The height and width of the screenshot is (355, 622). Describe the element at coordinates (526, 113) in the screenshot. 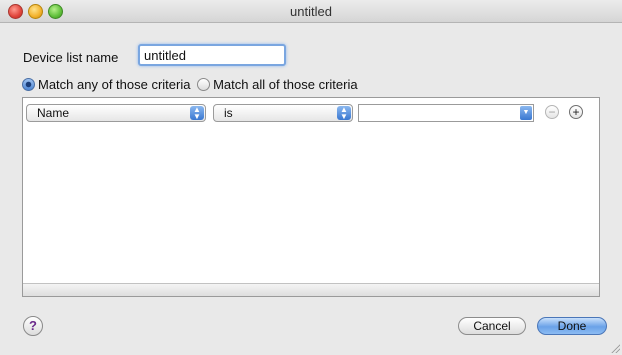

I see `chevron-down-icon: ▼` at that location.